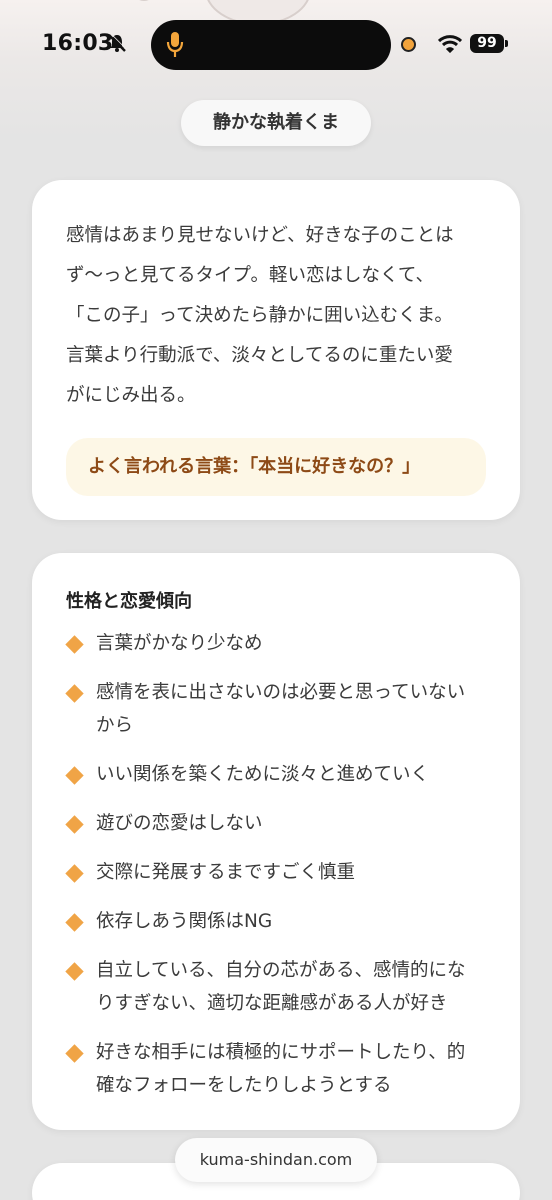 The height and width of the screenshot is (1200, 552). I want to click on trait-item: 交際に発展するまですごく慎重, so click(275, 872).